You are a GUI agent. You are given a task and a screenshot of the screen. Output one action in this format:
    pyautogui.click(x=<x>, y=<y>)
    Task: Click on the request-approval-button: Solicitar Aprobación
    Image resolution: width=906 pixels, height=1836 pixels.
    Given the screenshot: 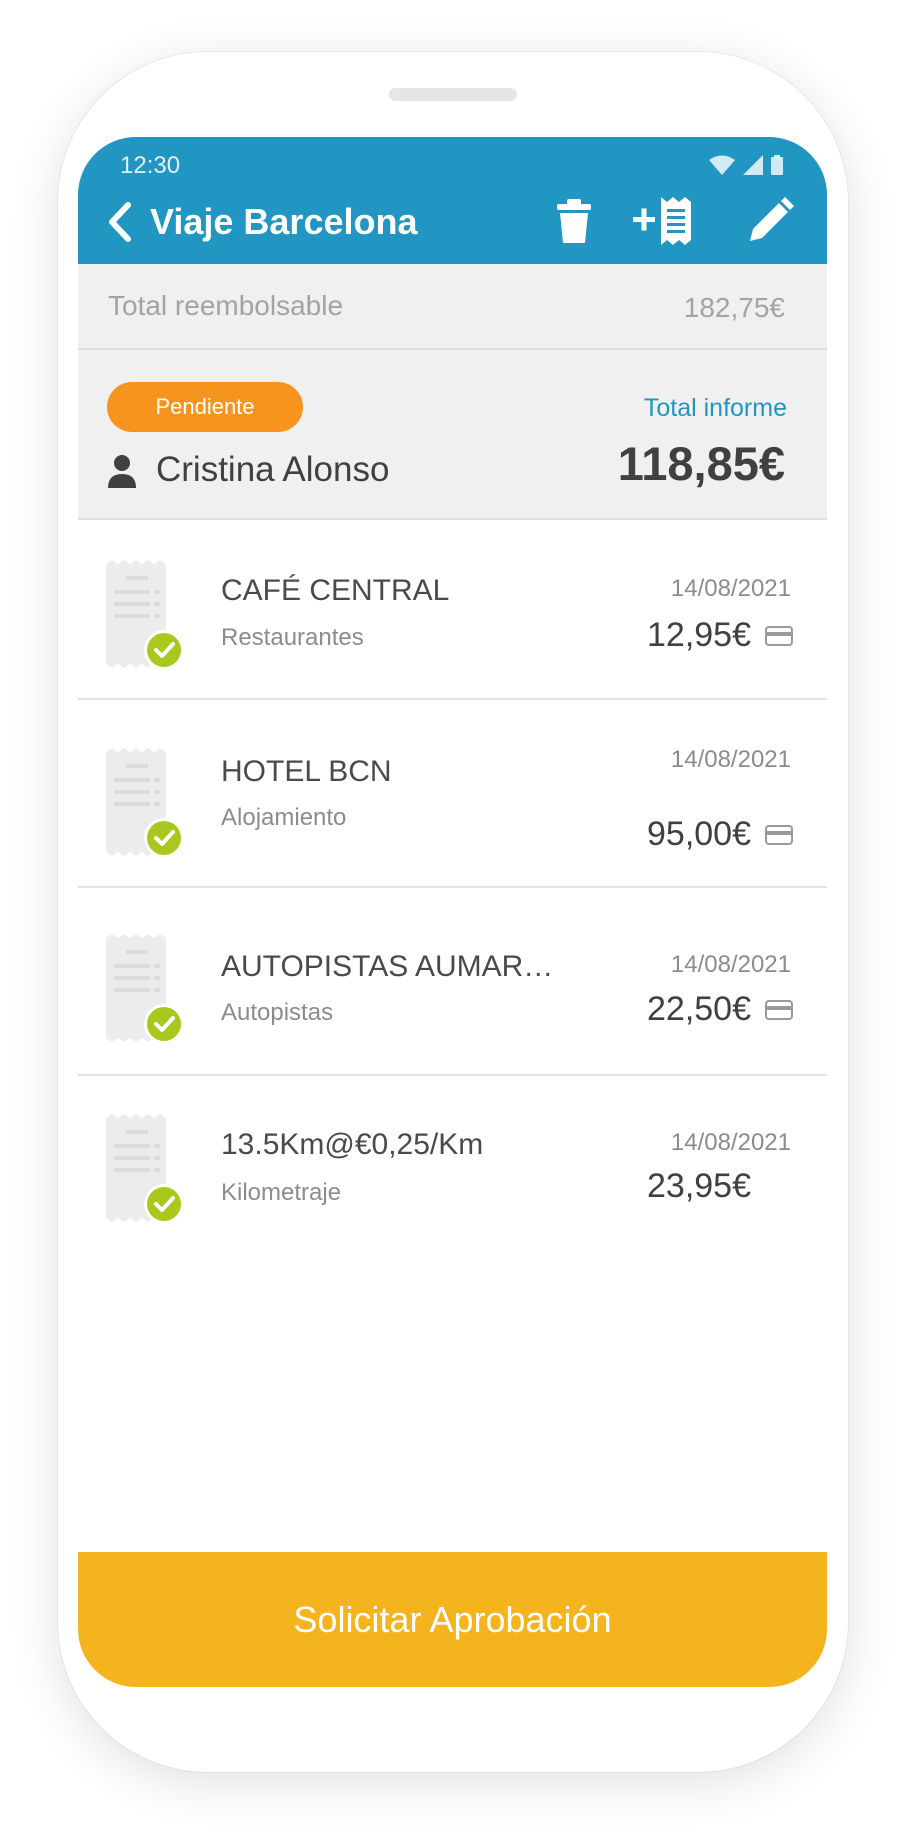 What is the action you would take?
    pyautogui.click(x=452, y=1619)
    